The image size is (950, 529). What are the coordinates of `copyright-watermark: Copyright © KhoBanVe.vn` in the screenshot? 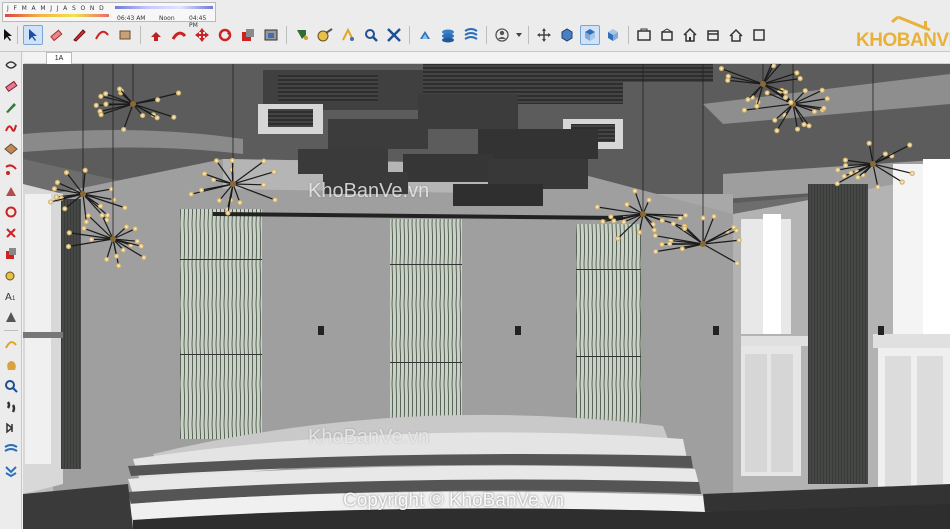 It's located at (454, 500).